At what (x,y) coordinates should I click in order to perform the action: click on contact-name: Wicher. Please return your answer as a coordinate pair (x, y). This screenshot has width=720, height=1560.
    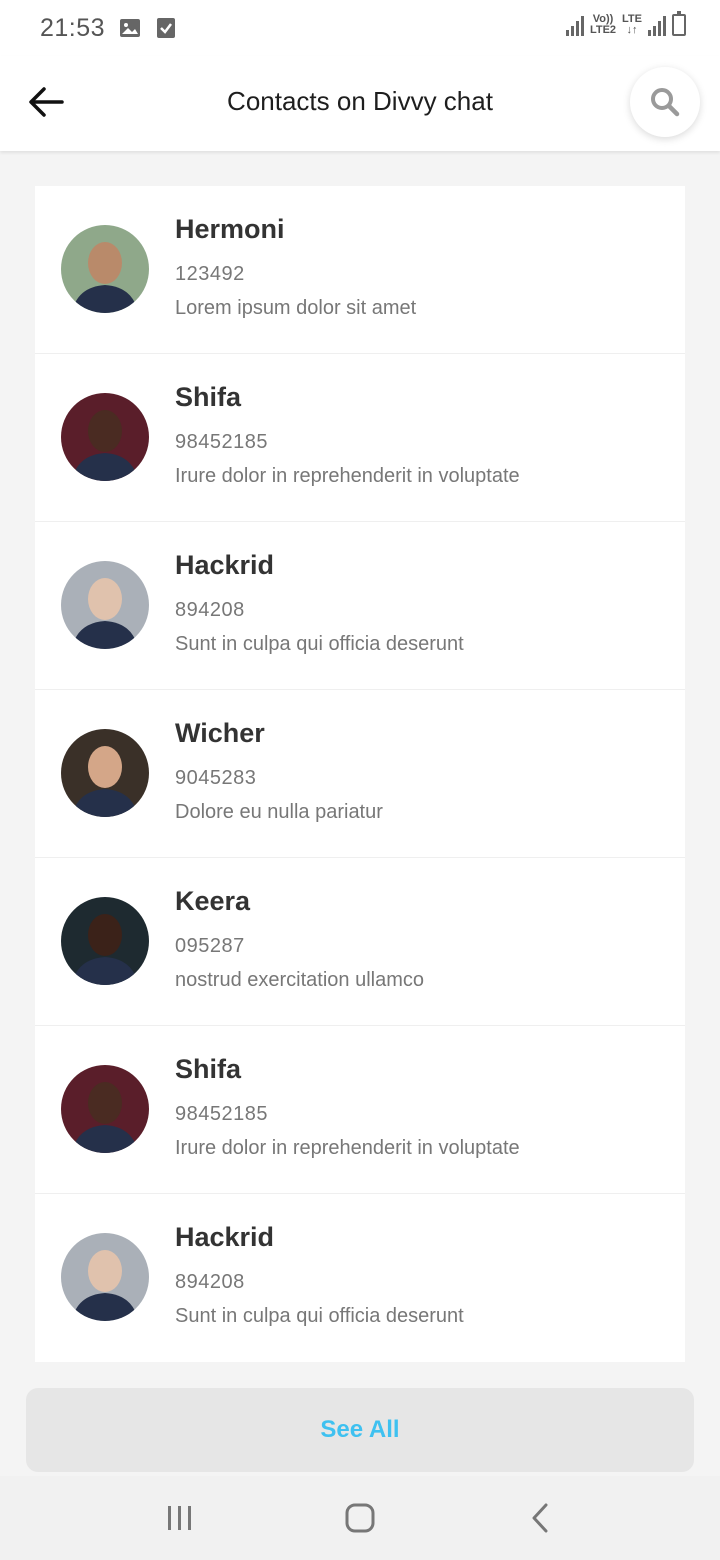
    Looking at the image, I should click on (220, 733).